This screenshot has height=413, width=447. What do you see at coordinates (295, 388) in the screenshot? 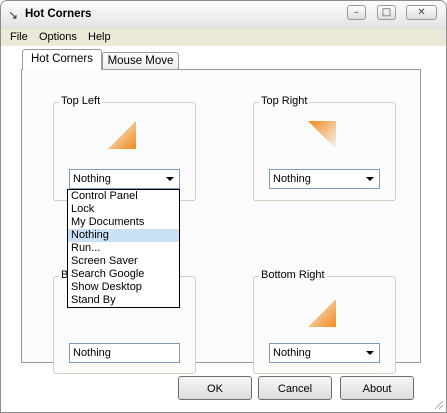
I see `cancel-button: Cancel` at bounding box center [295, 388].